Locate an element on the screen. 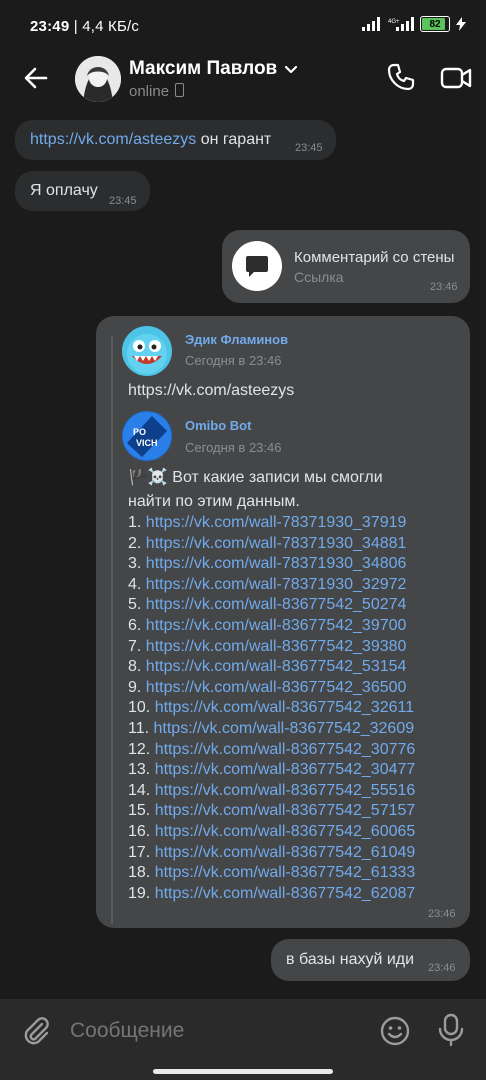 Image resolution: width=486 pixels, height=1080 pixels. link-list-item: 14. https://vk.com/wall-83677542_55516 is located at coordinates (271, 791).